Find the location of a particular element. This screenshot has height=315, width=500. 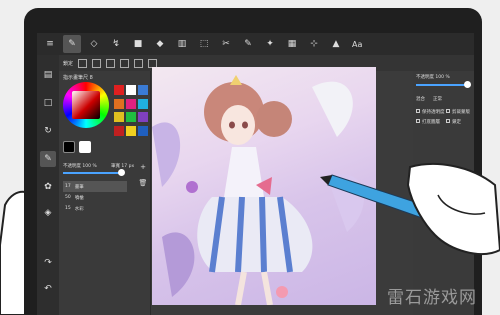

redo-icon: ↷ is located at coordinates (48, 263).